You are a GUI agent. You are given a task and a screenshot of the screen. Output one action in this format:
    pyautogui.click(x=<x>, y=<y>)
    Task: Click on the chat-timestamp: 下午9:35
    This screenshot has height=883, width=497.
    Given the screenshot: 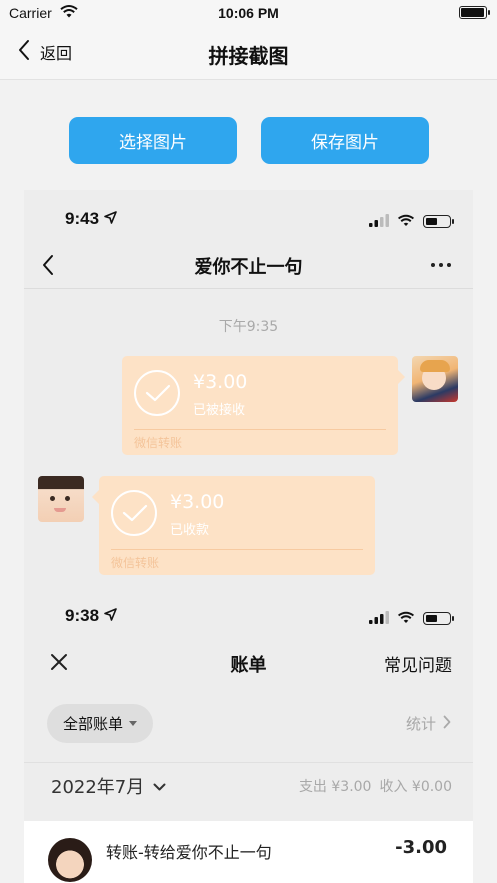 What is the action you would take?
    pyautogui.click(x=248, y=327)
    